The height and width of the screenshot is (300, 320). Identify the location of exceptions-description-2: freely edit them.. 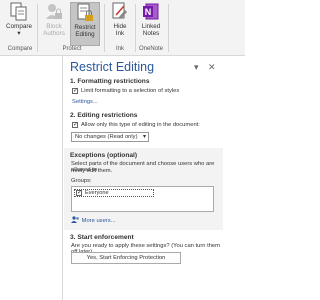
(92, 171).